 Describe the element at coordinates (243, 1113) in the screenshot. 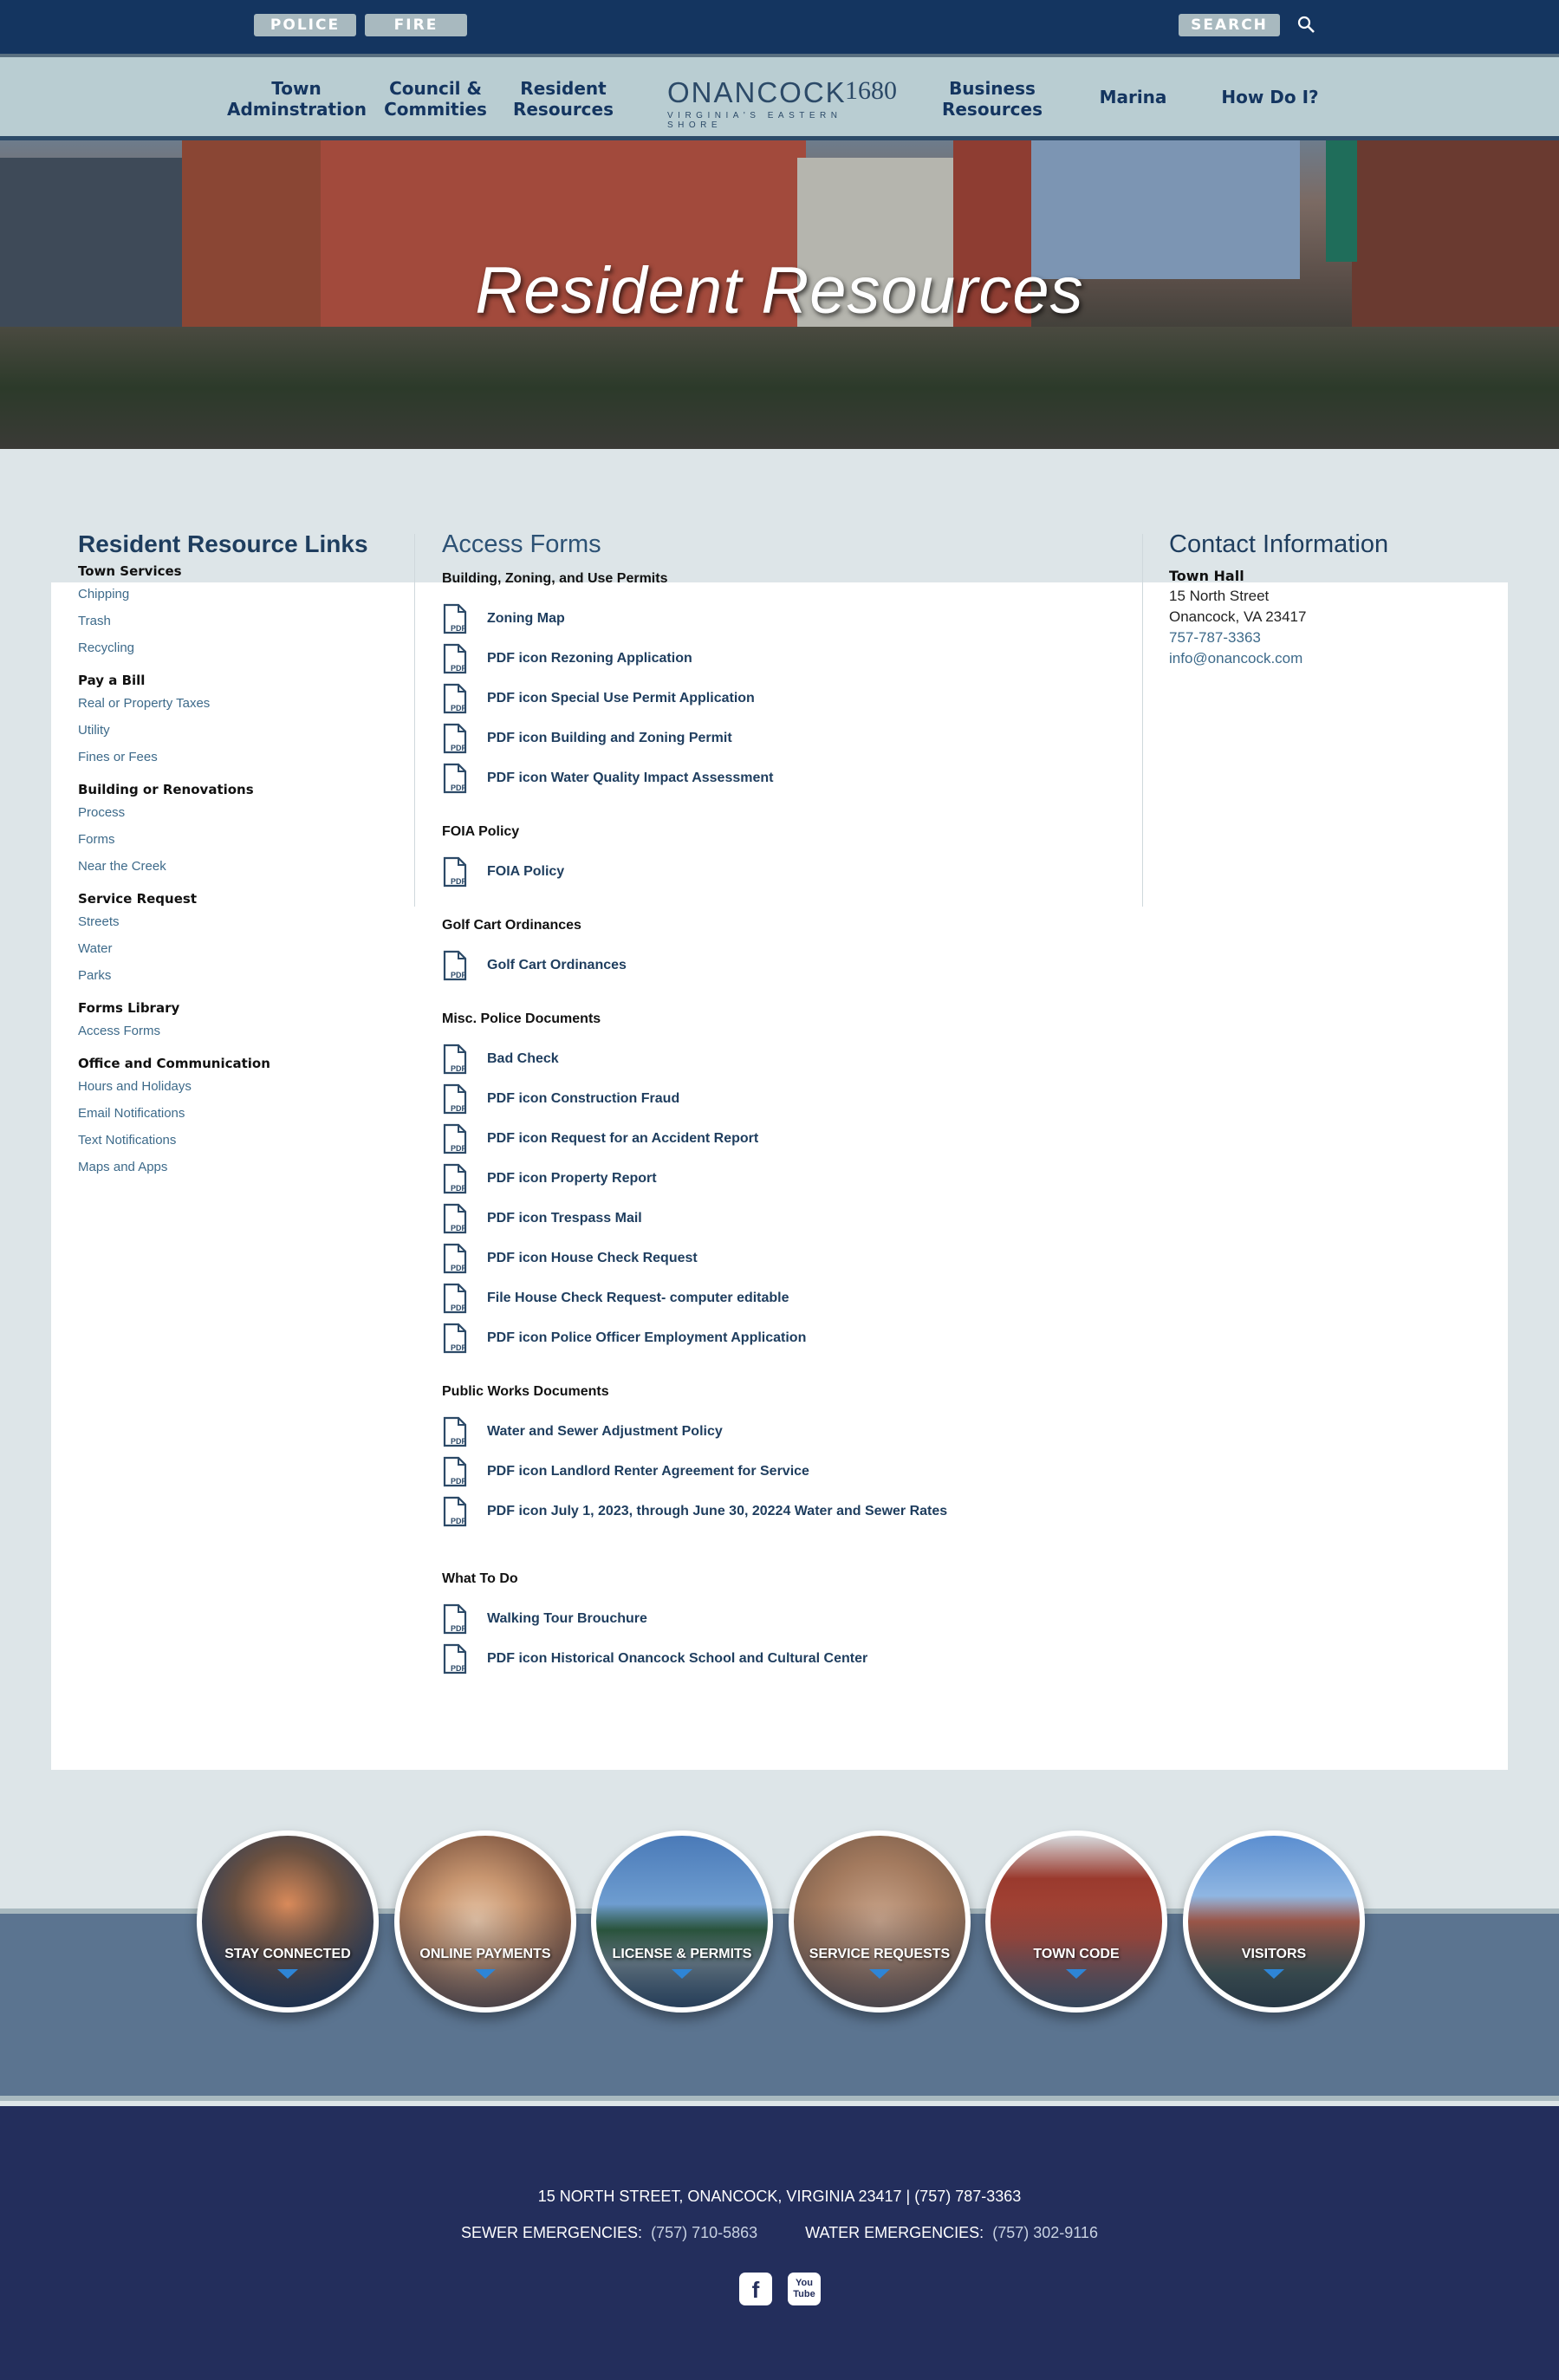

I see `sidebar-link: Email Notifications` at that location.